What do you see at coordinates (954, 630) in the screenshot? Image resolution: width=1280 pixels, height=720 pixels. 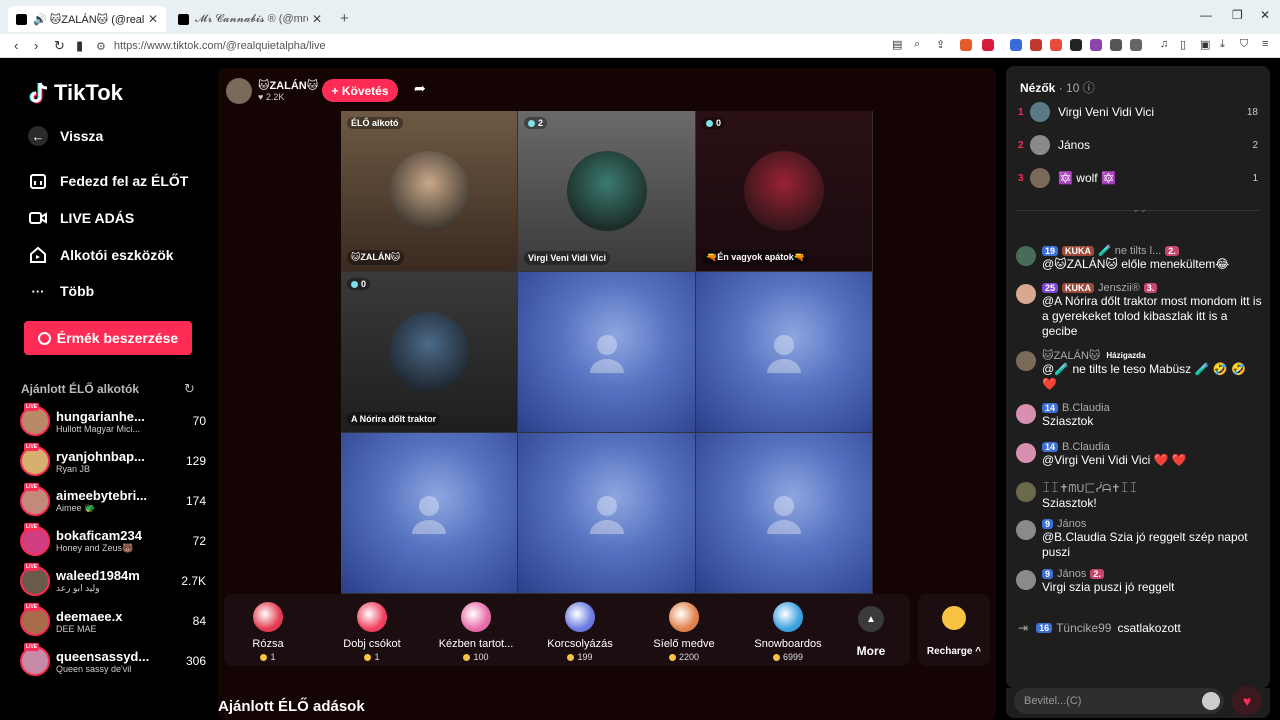 I see `recharge-button: Recharge ^` at bounding box center [954, 630].